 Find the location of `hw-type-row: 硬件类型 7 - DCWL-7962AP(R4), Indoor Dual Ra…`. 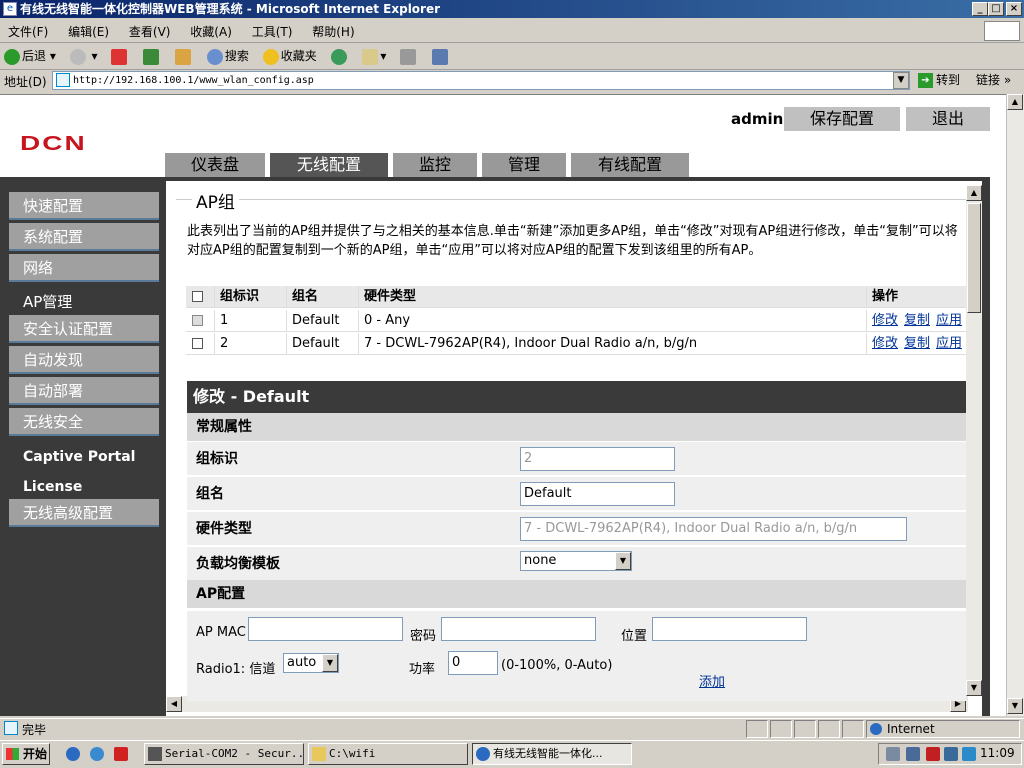

hw-type-row: 硬件类型 7 - DCWL-7962AP(R4), Indoor Dual Ra… is located at coordinates (576, 529).